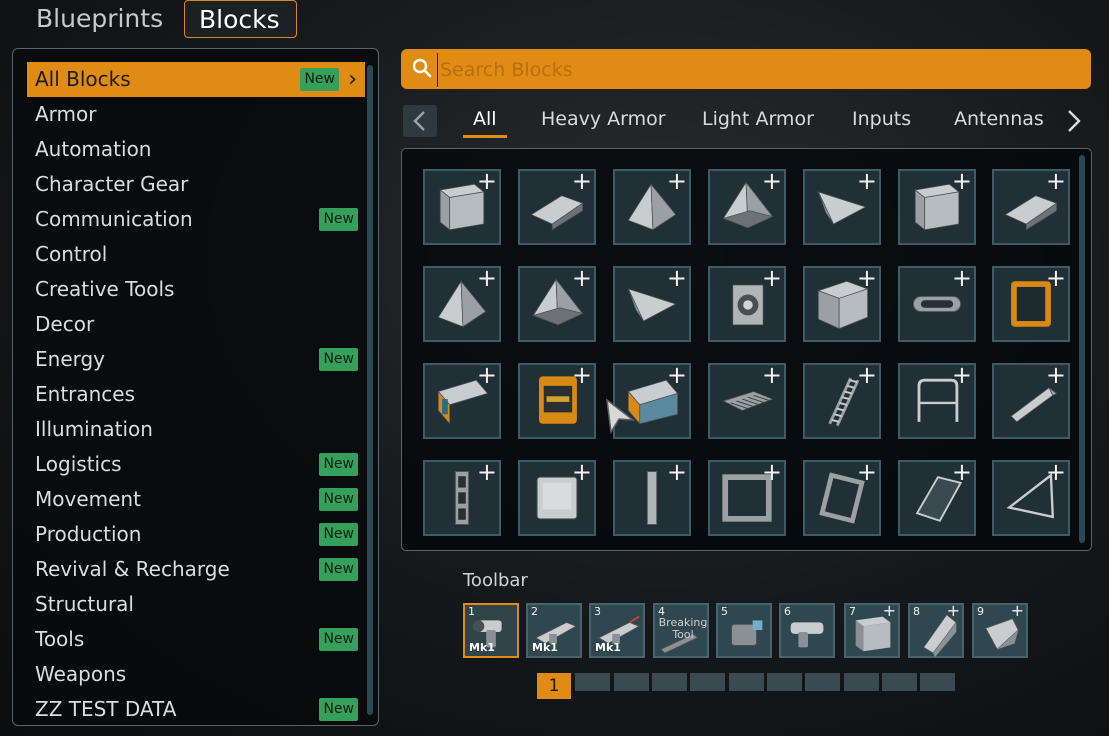  I want to click on category-item: Entrances, so click(196, 394).